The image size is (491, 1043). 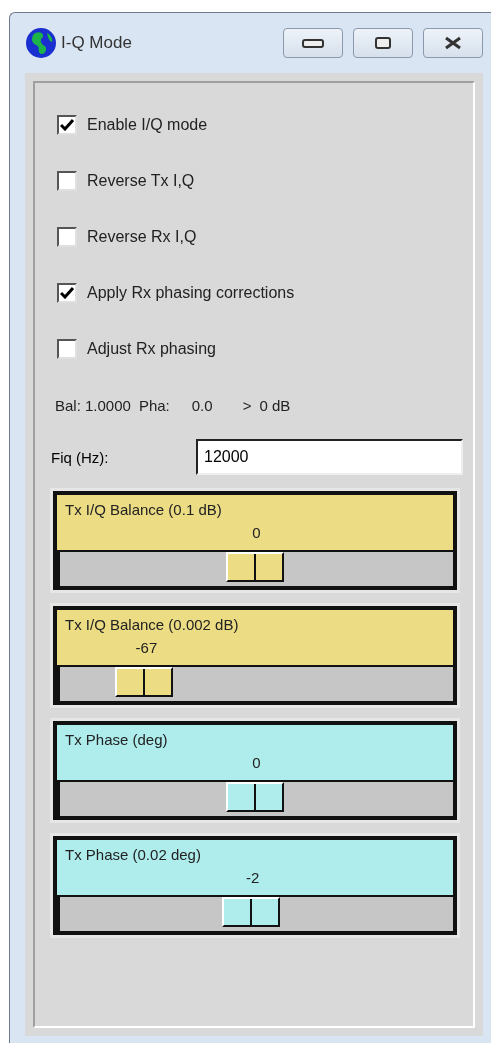 I want to click on checkbox-label: Adjust Rx phasing, so click(x=151, y=349).